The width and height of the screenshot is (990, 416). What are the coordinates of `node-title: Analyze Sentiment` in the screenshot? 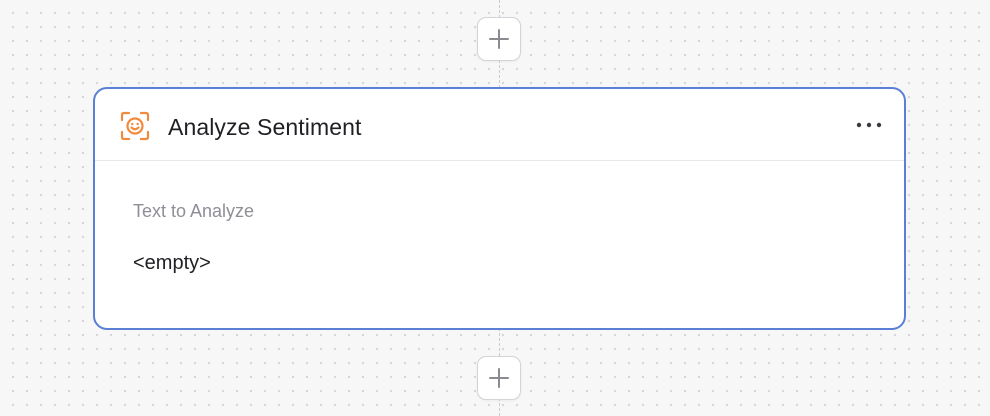 It's located at (265, 127).